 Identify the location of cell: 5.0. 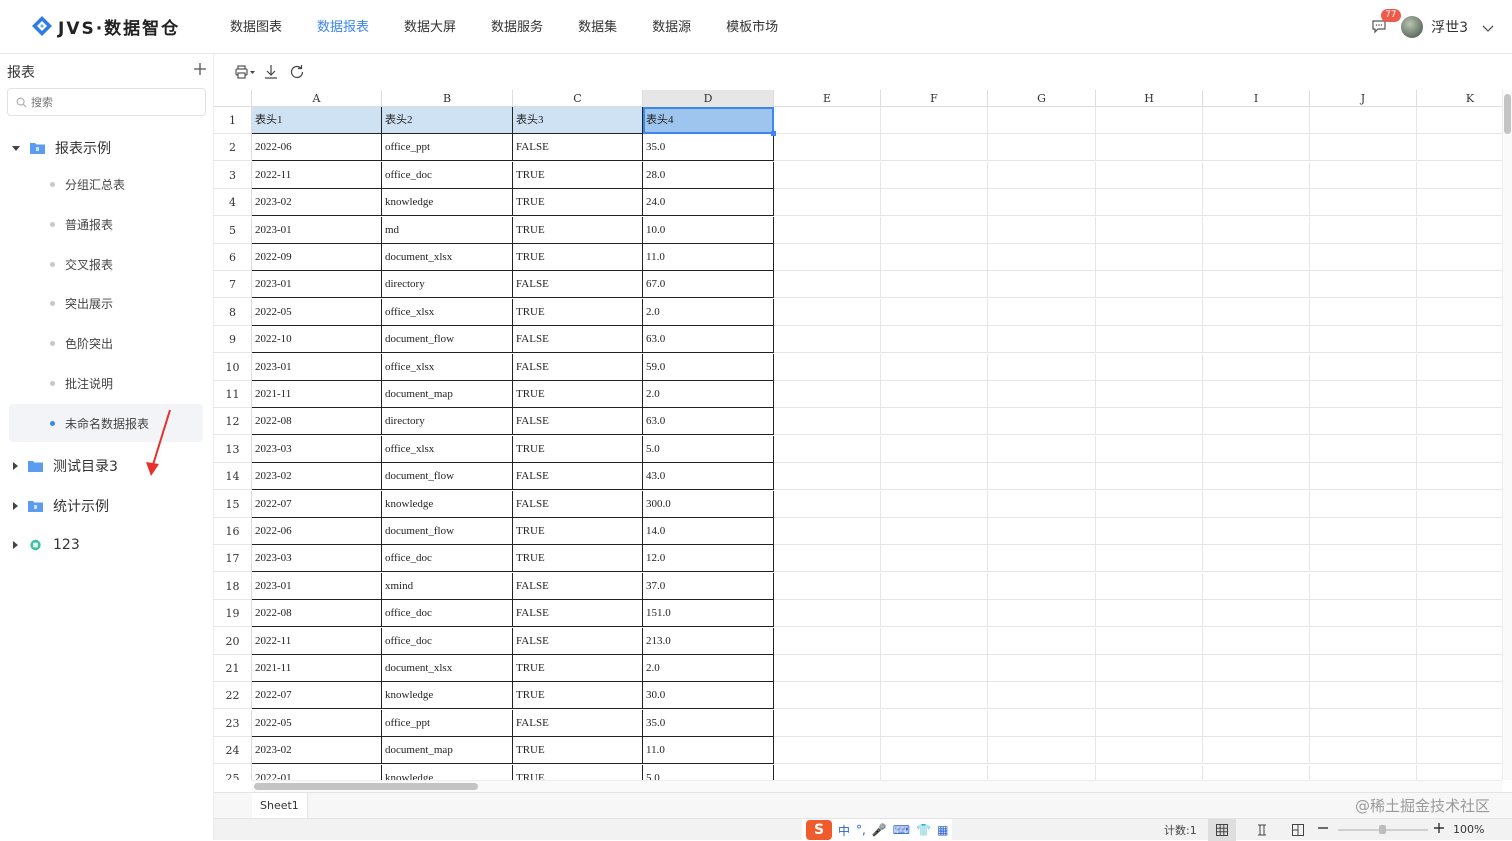
(708, 772).